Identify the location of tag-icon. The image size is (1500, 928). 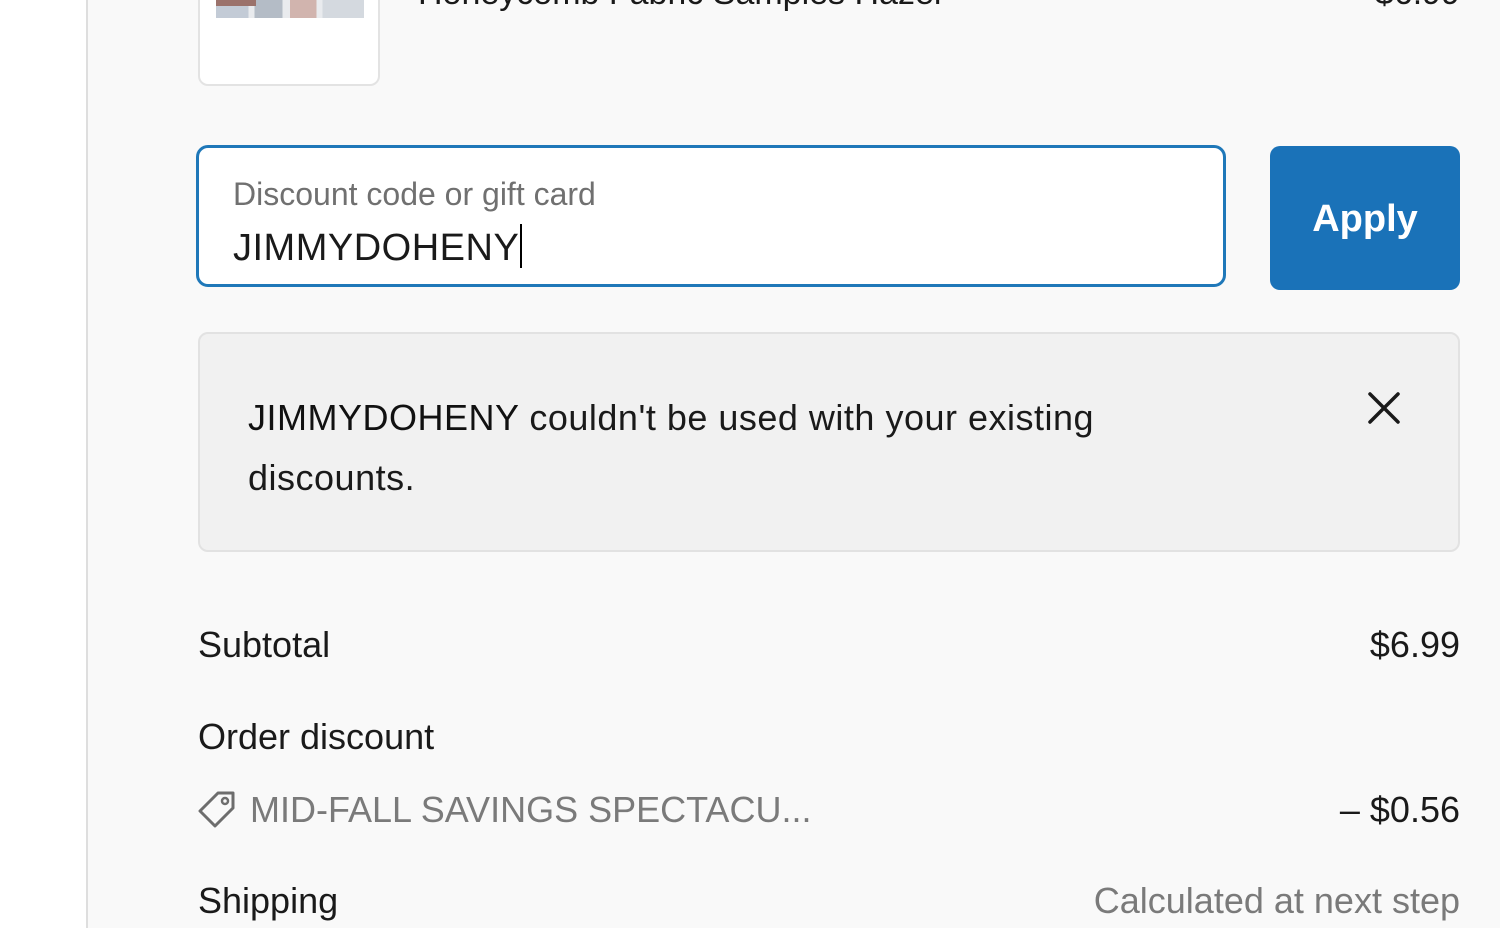
(216, 809).